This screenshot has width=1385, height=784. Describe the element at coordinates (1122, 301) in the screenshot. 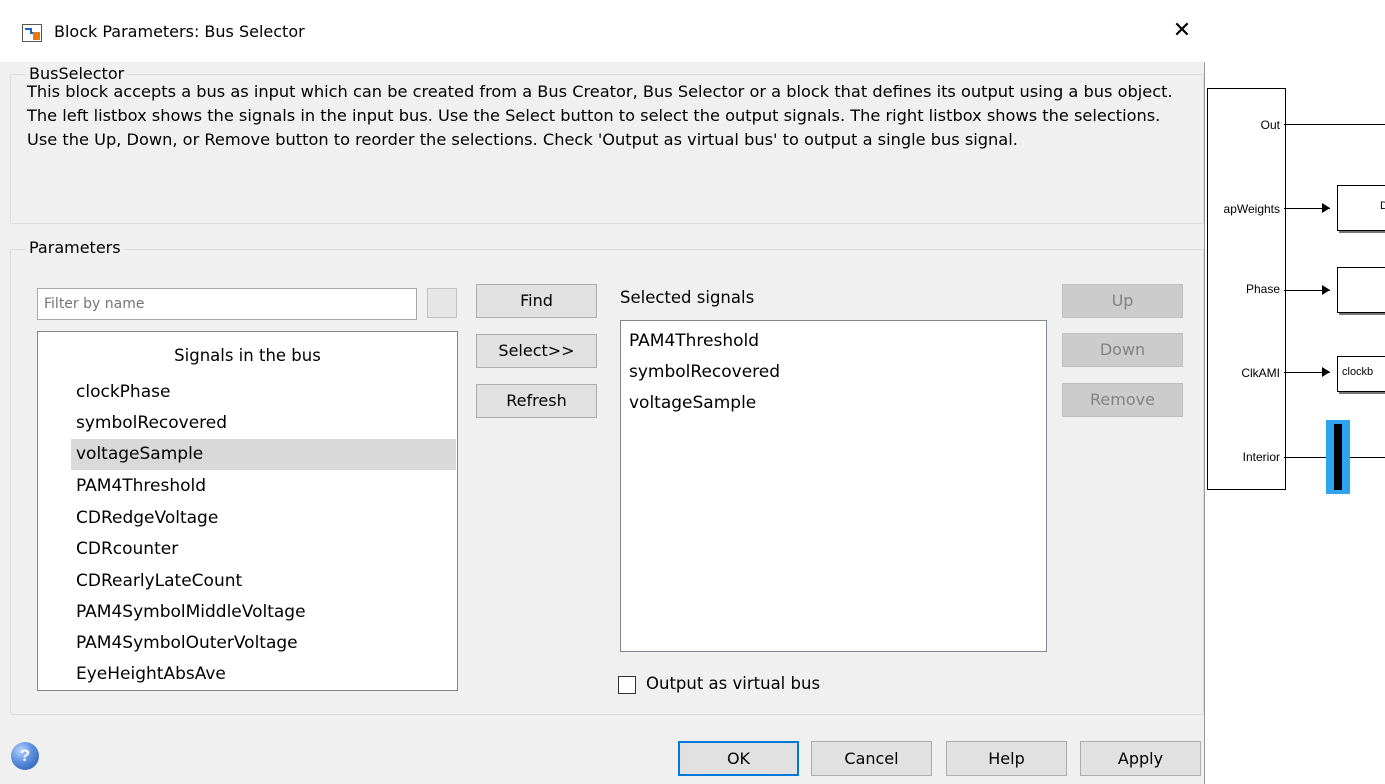

I see `up-button: Up` at that location.